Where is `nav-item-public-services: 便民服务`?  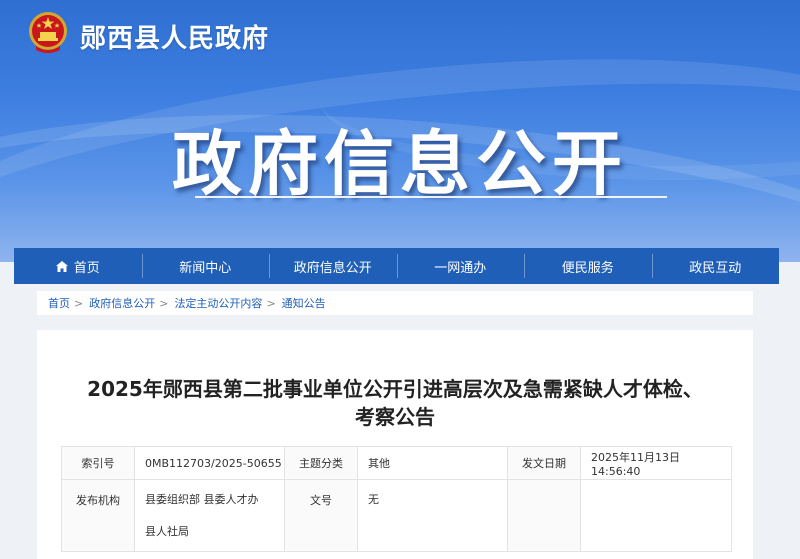
nav-item-public-services: 便民服务 is located at coordinates (588, 266).